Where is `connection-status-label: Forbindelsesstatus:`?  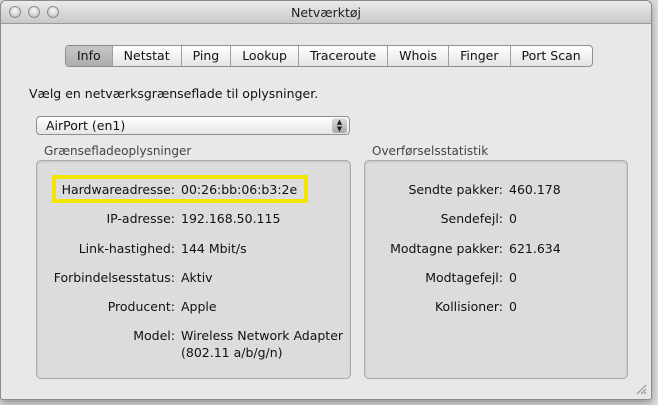 connection-status-label: Forbindelsesstatus: is located at coordinates (114, 277).